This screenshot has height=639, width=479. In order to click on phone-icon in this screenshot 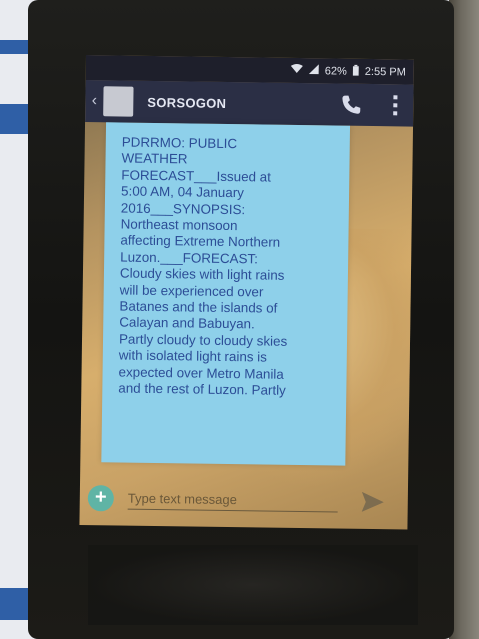, I will do `click(351, 105)`.